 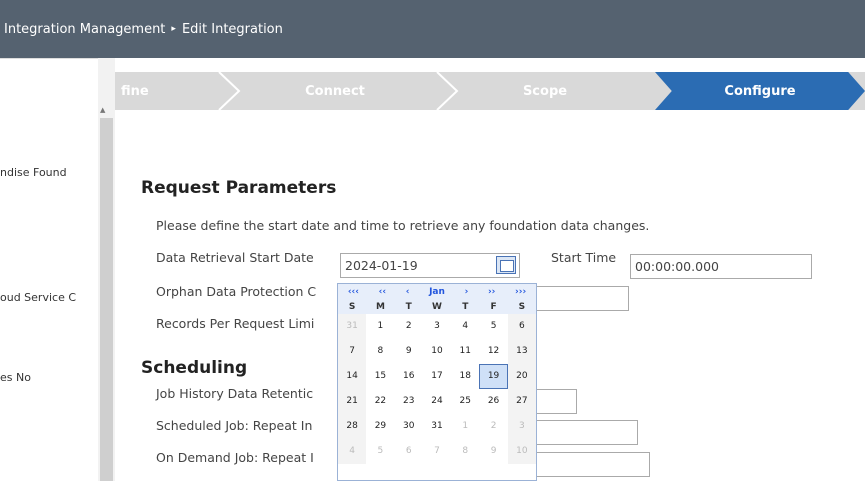 I want to click on month-label: Jan, so click(x=437, y=292).